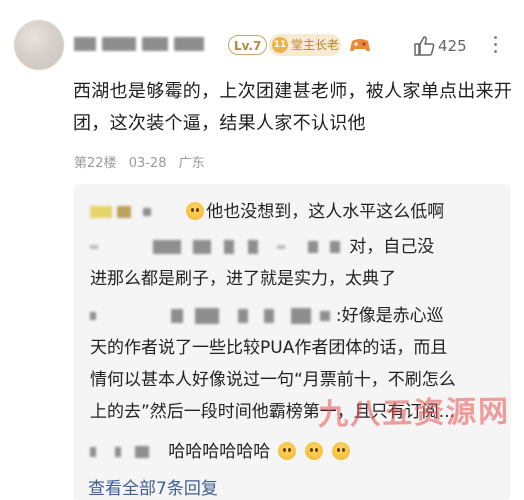 This screenshot has height=500, width=524. I want to click on reply-4-text: 哈哈哈哈哈哈, so click(219, 452).